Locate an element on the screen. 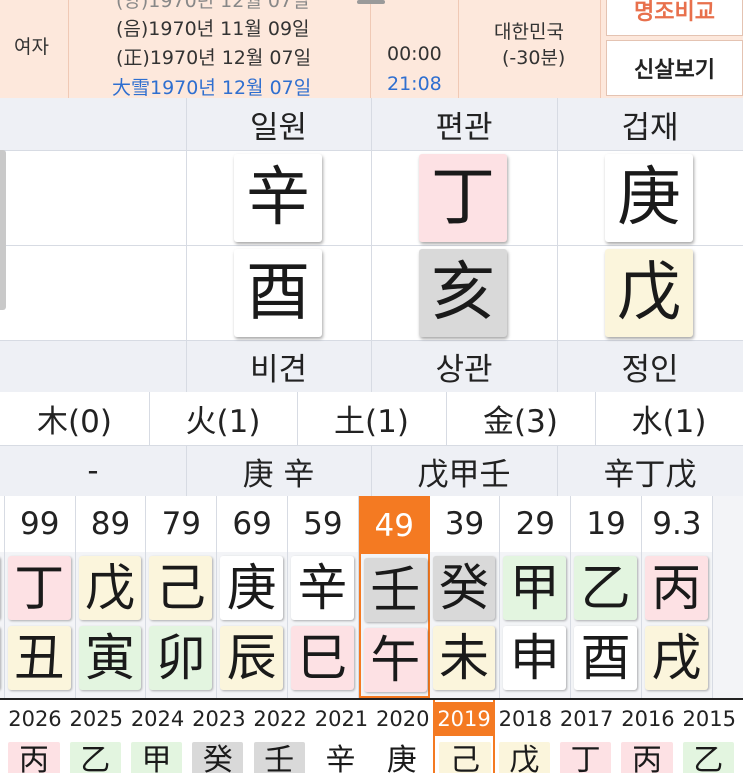 The image size is (743, 773). yearly-stem-tile: 壬 is located at coordinates (279, 757).